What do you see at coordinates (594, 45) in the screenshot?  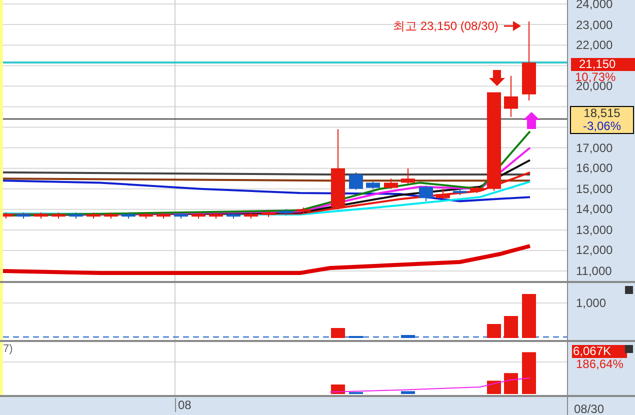 I see `y-axis-label: 22,000` at bounding box center [594, 45].